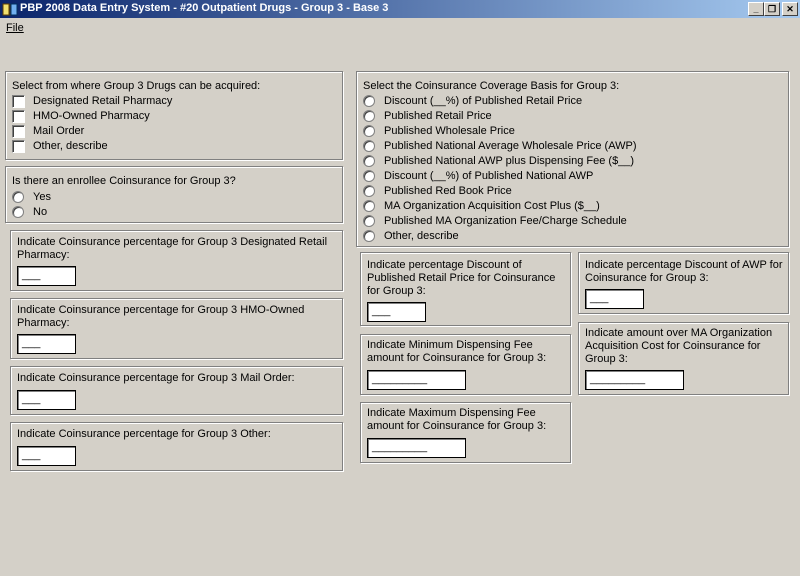 Image resolution: width=800 pixels, height=576 pixels. Describe the element at coordinates (756, 9) in the screenshot. I see `minimize-button: _` at that location.